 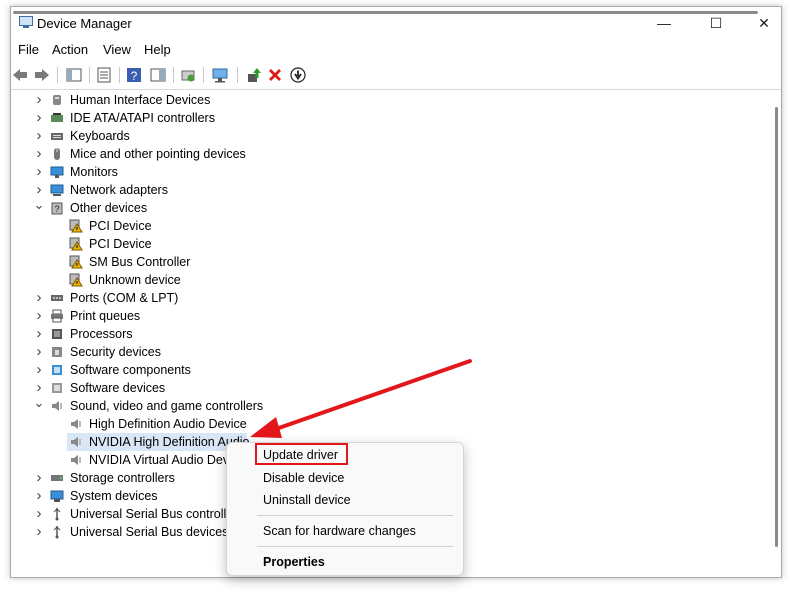 What do you see at coordinates (361, 398) in the screenshot?
I see `annotation-arrow` at bounding box center [361, 398].